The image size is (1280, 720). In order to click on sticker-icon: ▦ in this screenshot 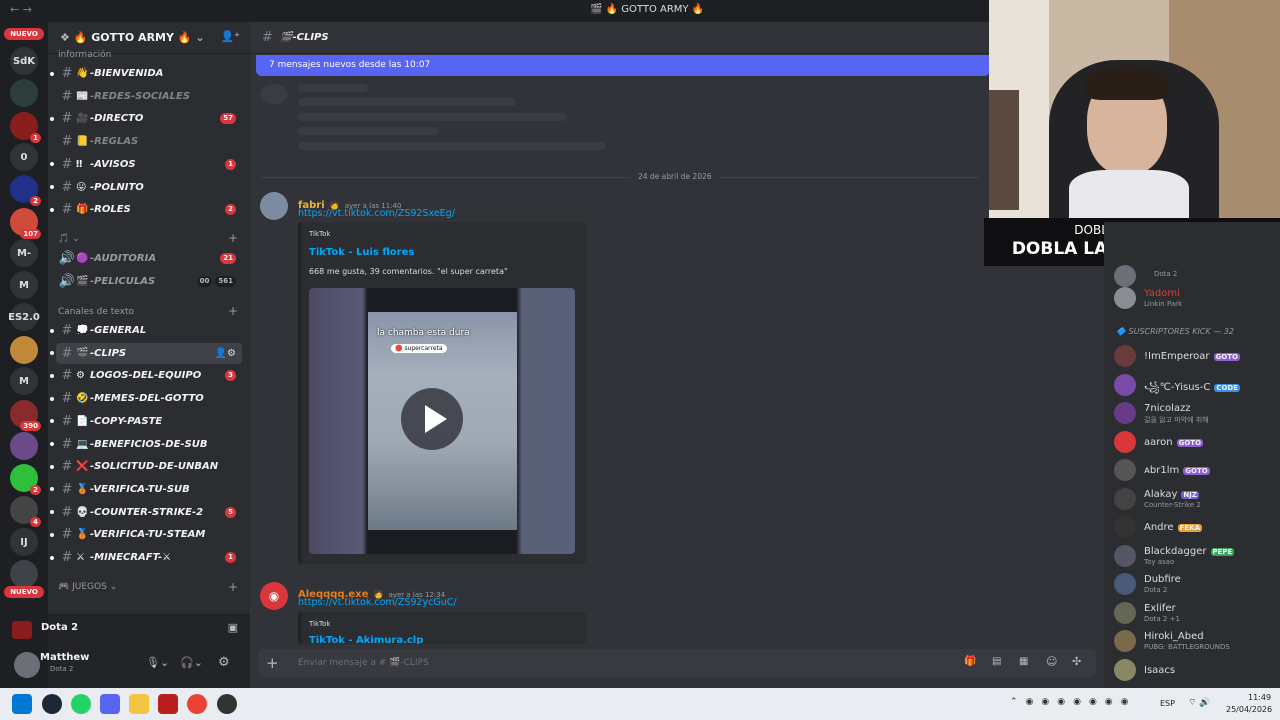, I will do `click(1023, 661)`.